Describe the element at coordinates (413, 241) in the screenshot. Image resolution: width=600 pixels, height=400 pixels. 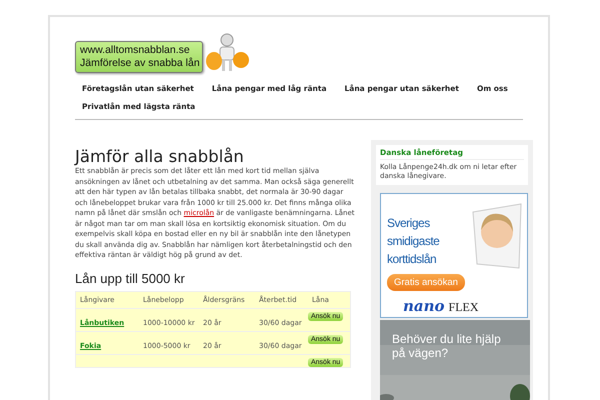
I see `ad-headline: smidigaste` at that location.